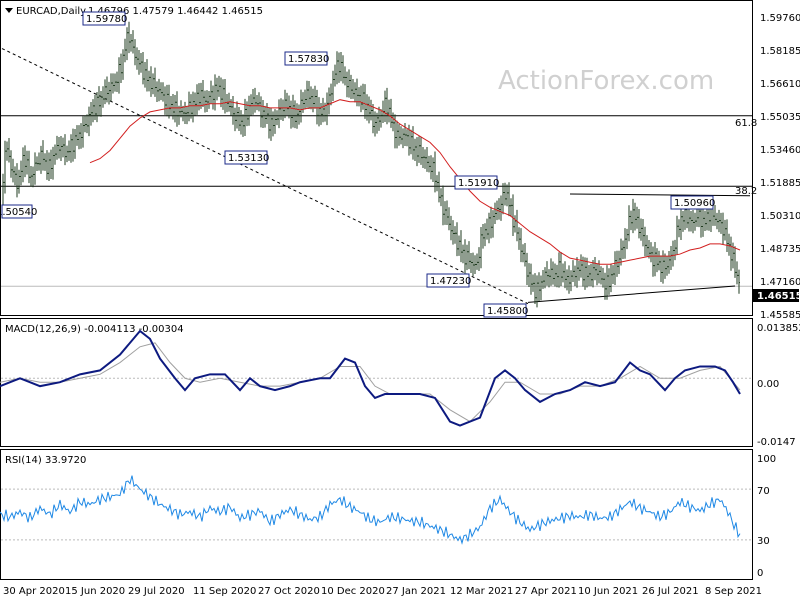  Describe the element at coordinates (778, 328) in the screenshot. I see `macd-tick: 0.013852` at that location.